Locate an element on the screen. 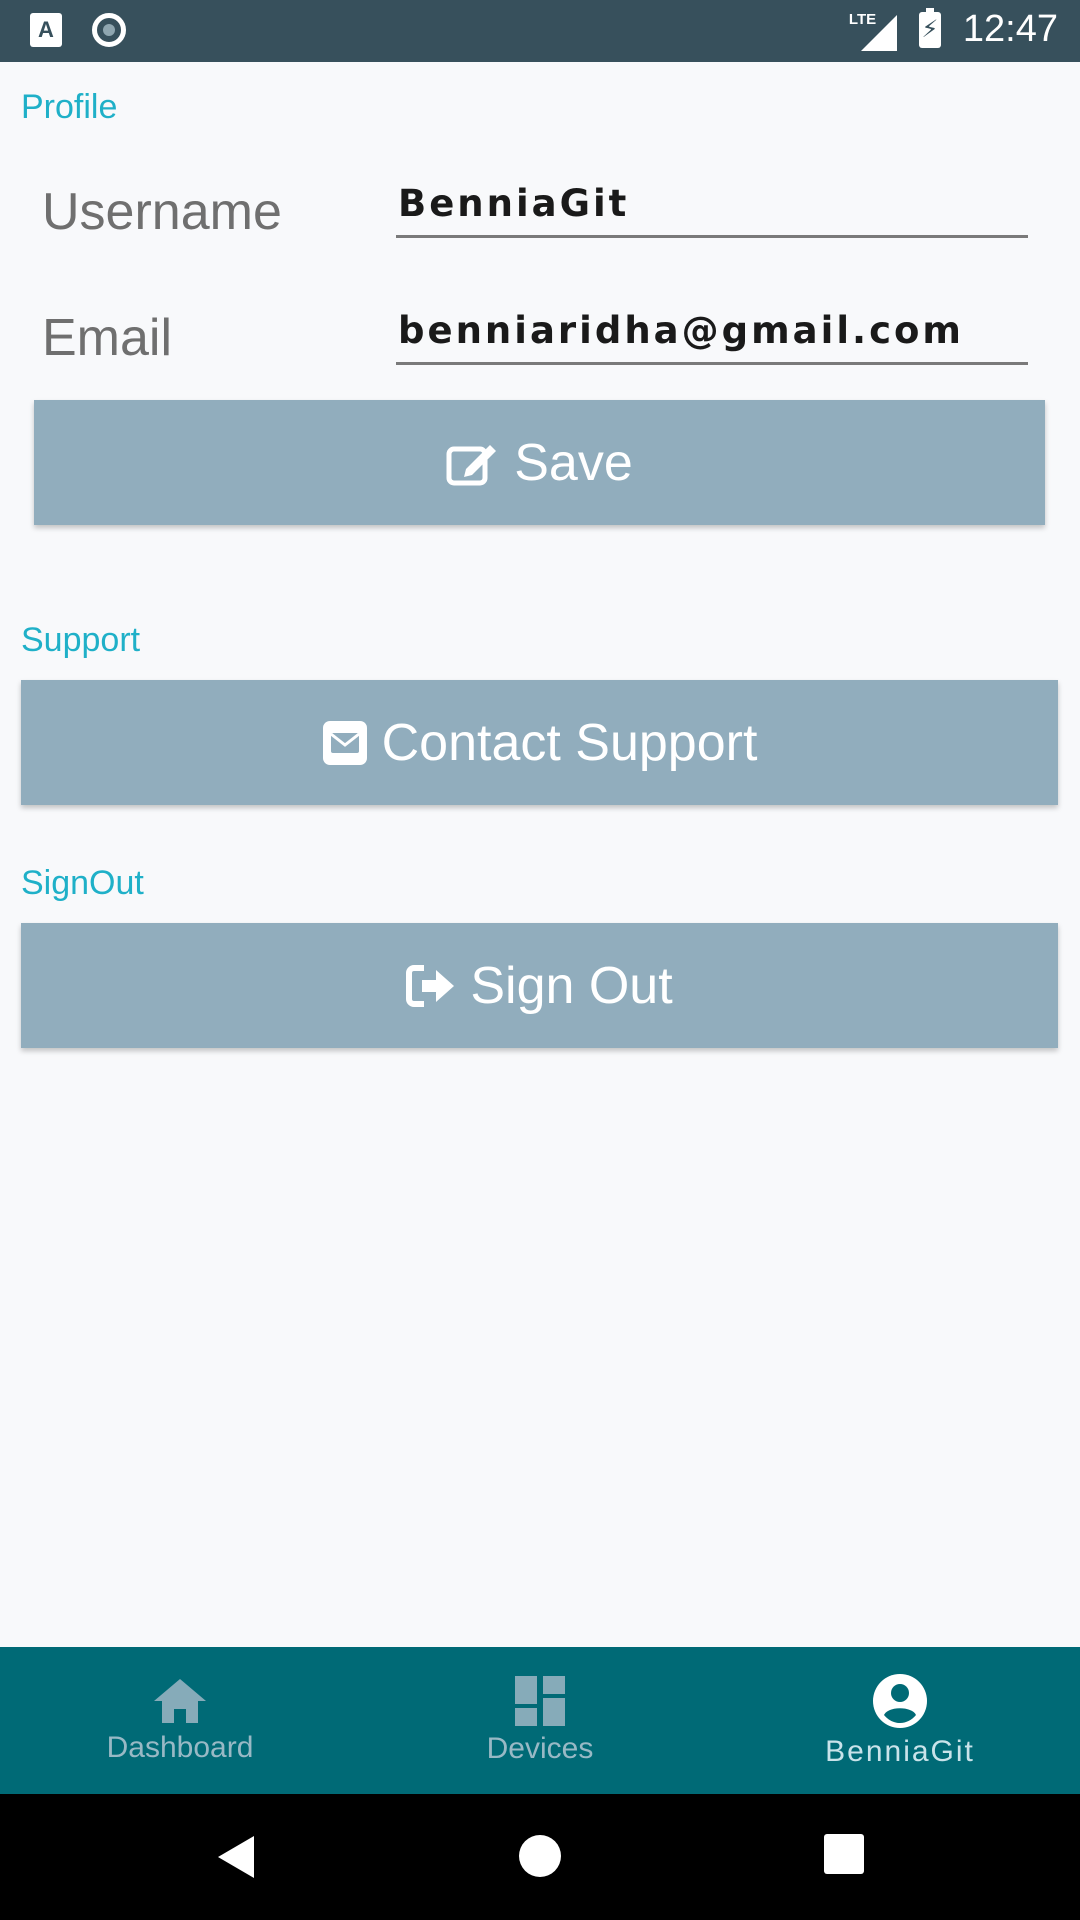  system-navigation-bar is located at coordinates (540, 1857).